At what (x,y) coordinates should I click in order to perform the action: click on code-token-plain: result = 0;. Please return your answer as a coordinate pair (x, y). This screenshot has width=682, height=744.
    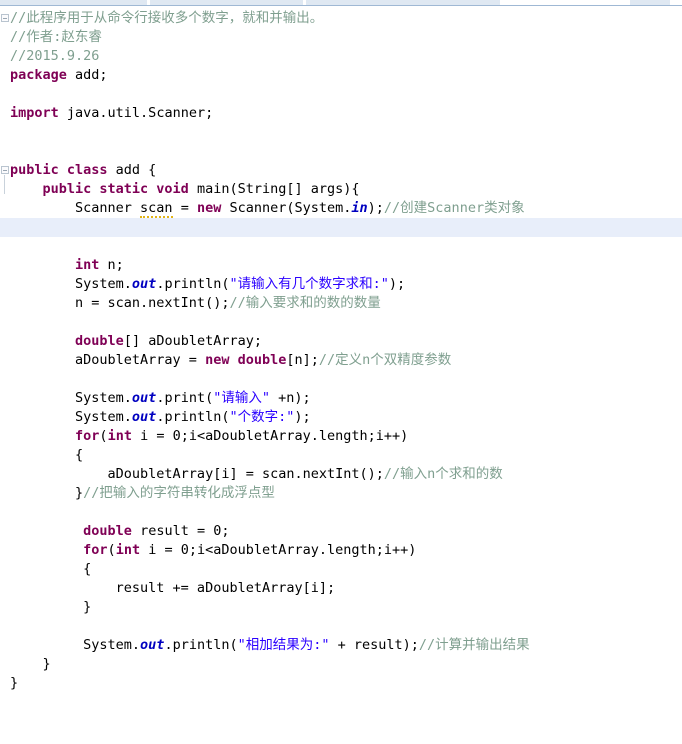
    Looking at the image, I should click on (180, 531).